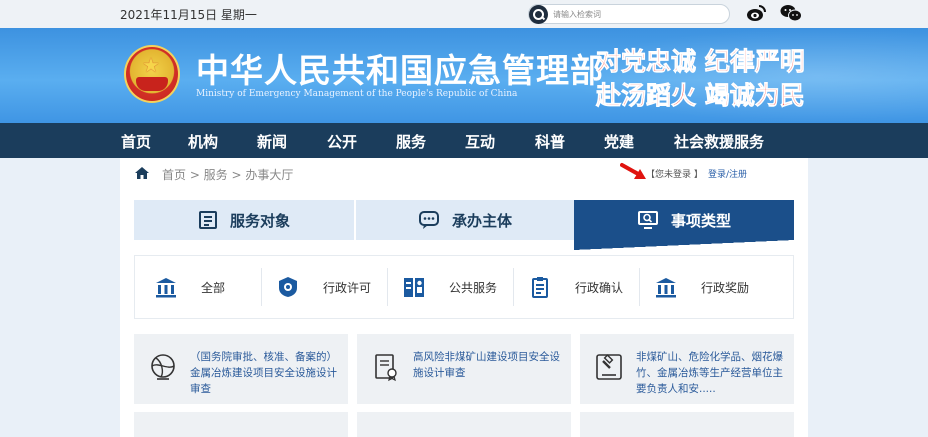 This screenshot has width=928, height=437. I want to click on globe-icon, so click(163, 367).